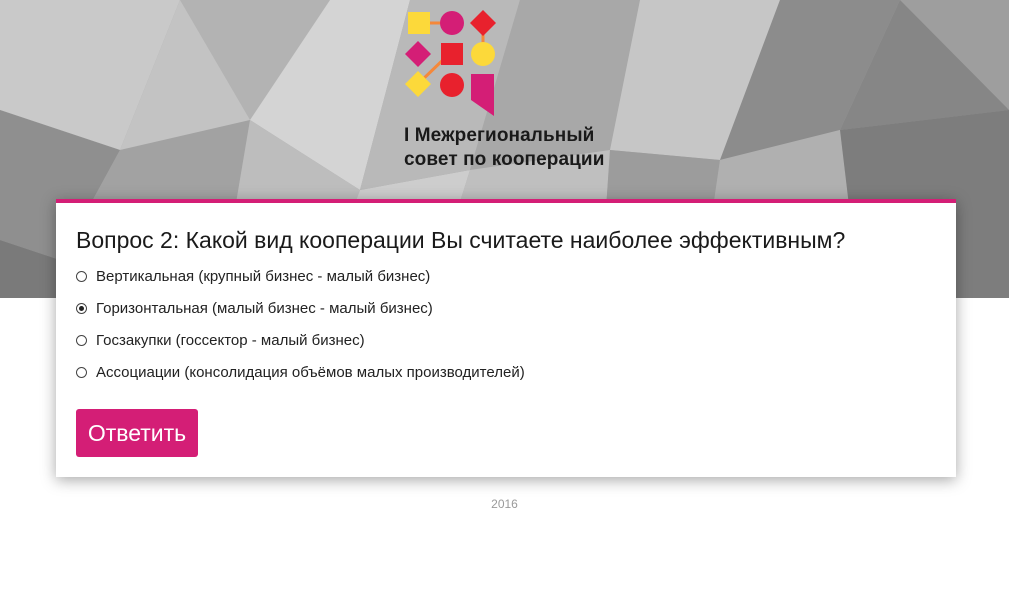 Image resolution: width=1009 pixels, height=600 pixels. What do you see at coordinates (507, 90) in the screenshot?
I see `logo: I Межрегиональный совет по кооперации` at bounding box center [507, 90].